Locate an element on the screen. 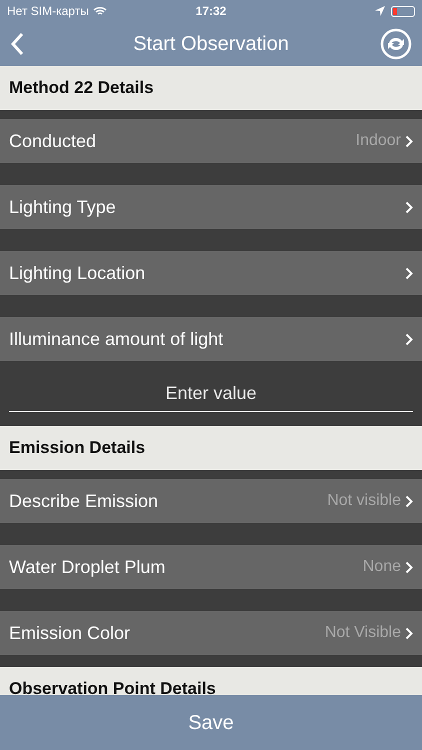 Image resolution: width=422 pixels, height=750 pixels. section-title: Method 22 Details is located at coordinates (81, 88).